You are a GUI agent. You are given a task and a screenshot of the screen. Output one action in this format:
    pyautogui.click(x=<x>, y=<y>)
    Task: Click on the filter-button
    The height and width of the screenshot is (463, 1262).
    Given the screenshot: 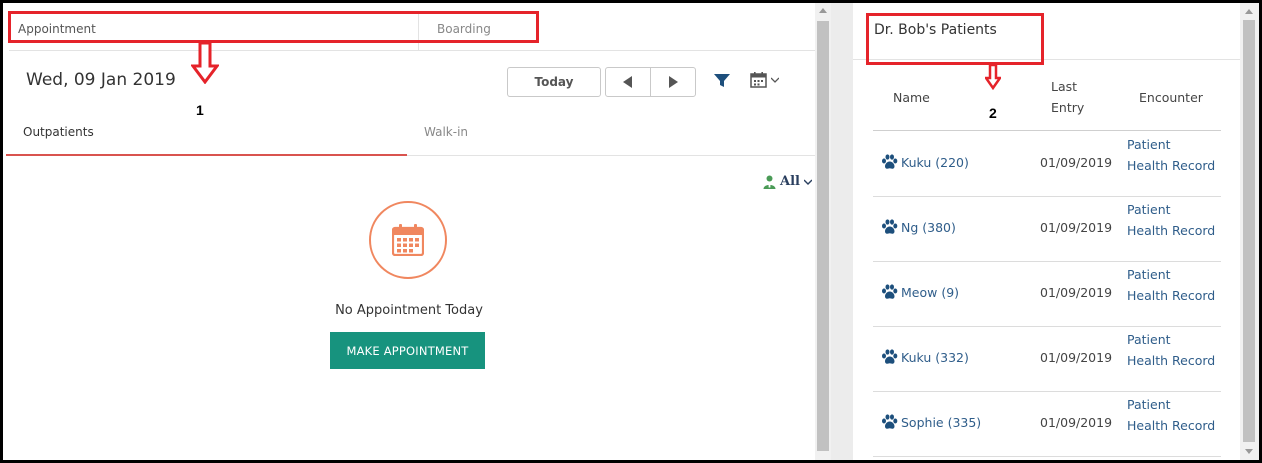 What is the action you would take?
    pyautogui.click(x=722, y=82)
    